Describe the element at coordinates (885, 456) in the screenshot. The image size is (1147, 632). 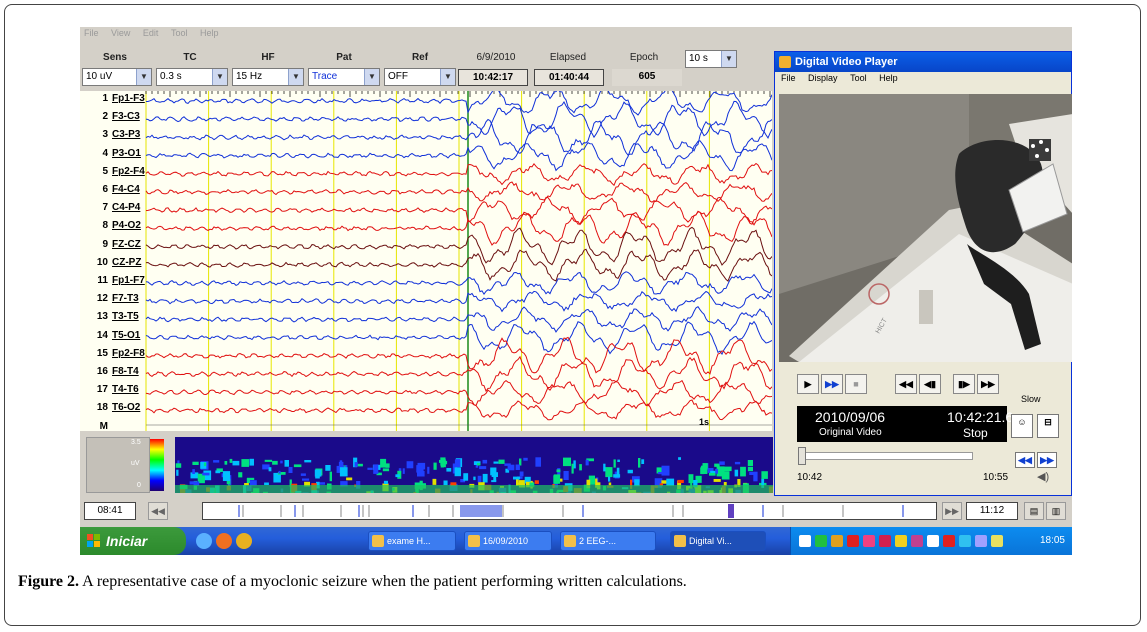
I see `player-seek-slider` at that location.